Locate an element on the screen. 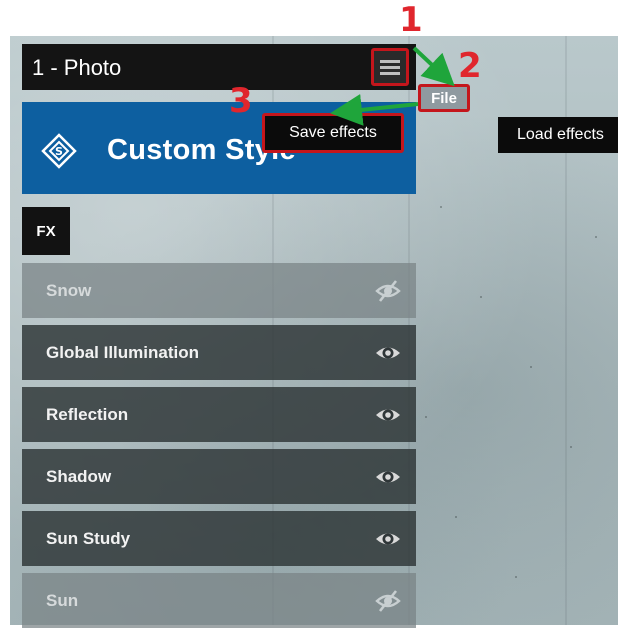 The image size is (618, 635). svg-text: S is located at coordinates (59, 151).